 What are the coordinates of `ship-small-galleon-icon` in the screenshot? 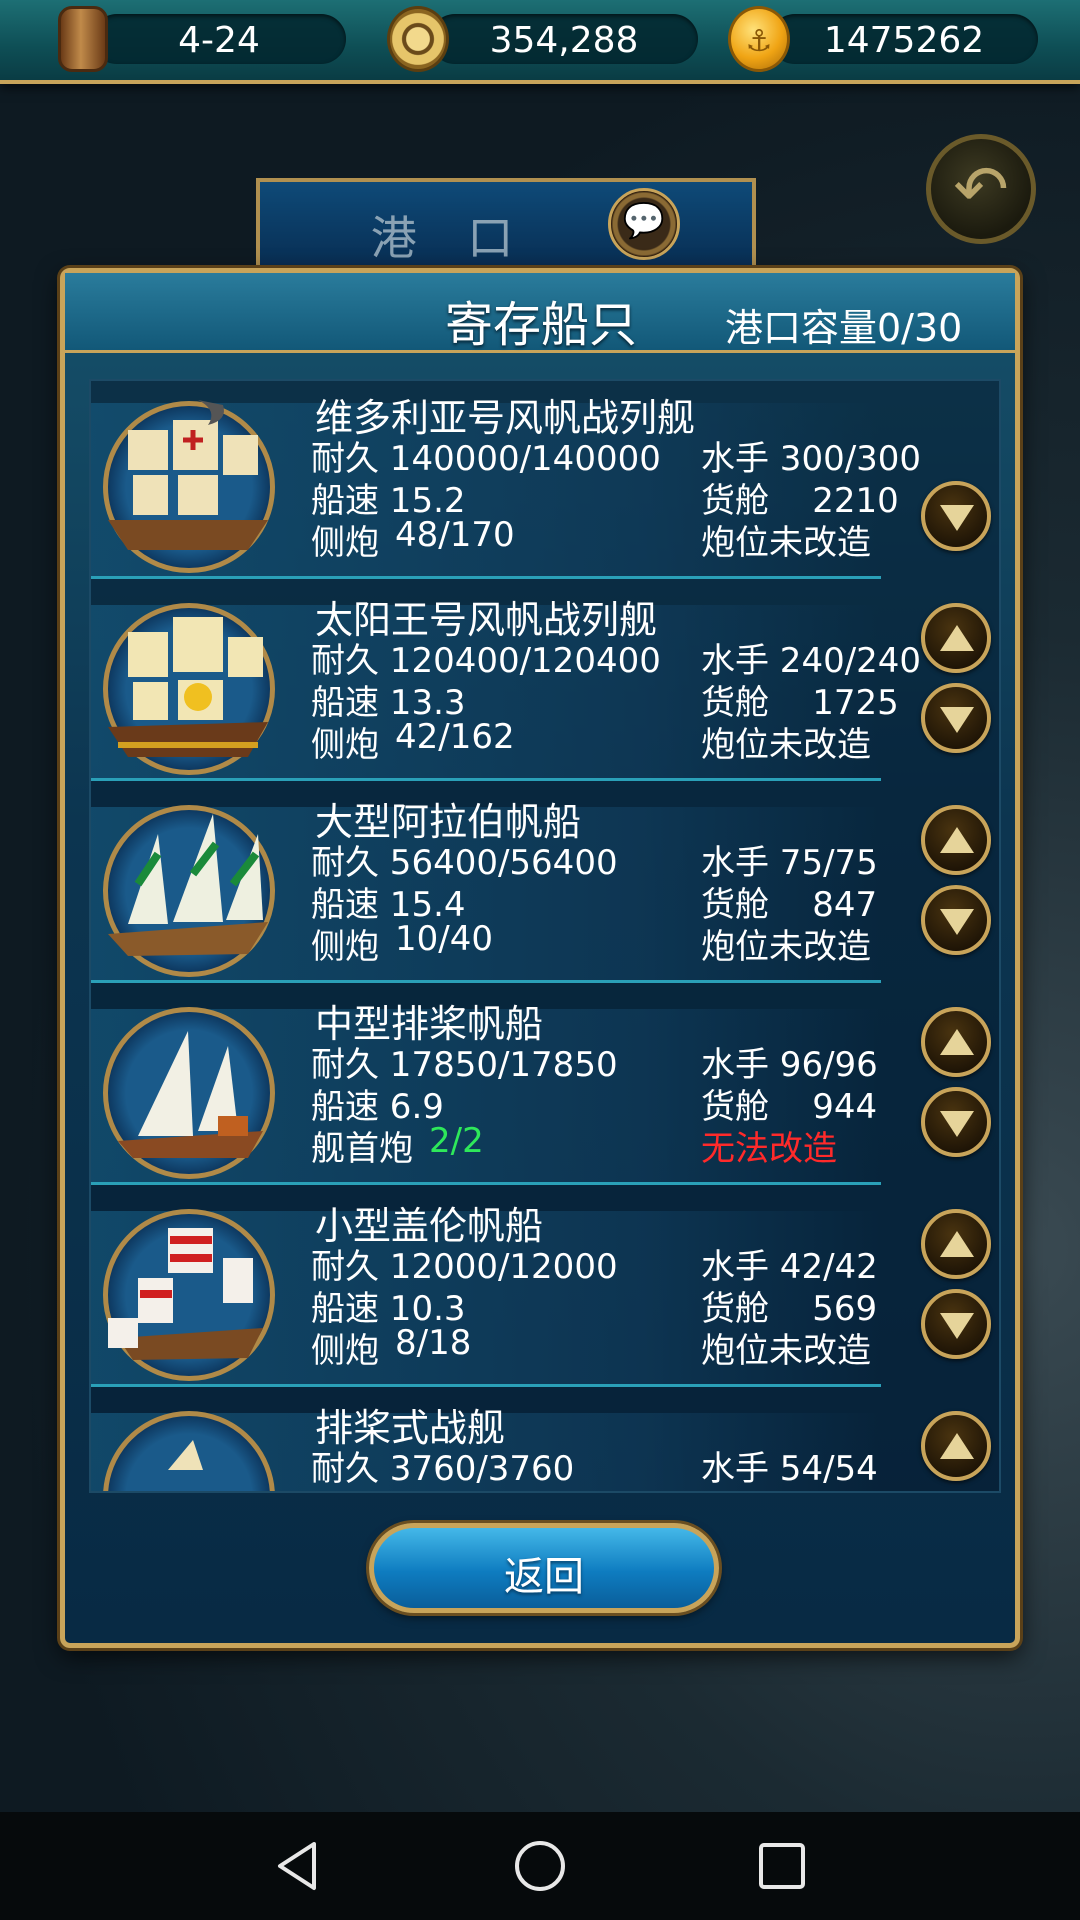 It's located at (185, 1294).